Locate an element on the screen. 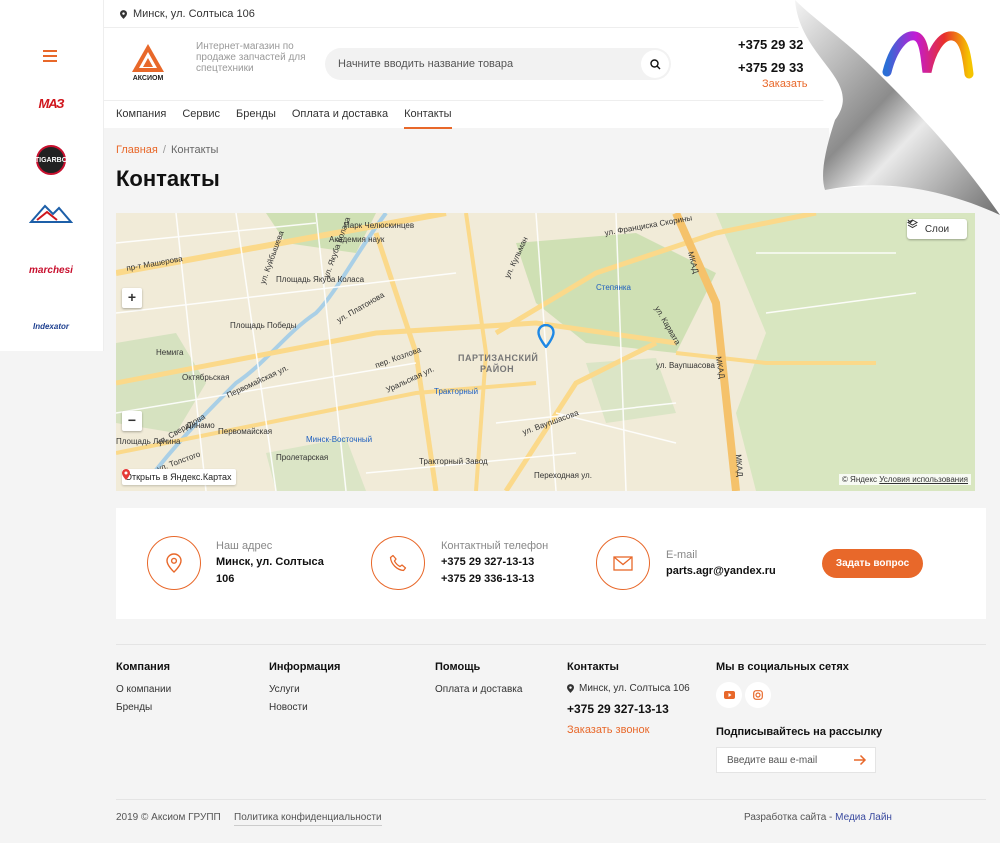  footer-link-brands: Бренды is located at coordinates (134, 707).